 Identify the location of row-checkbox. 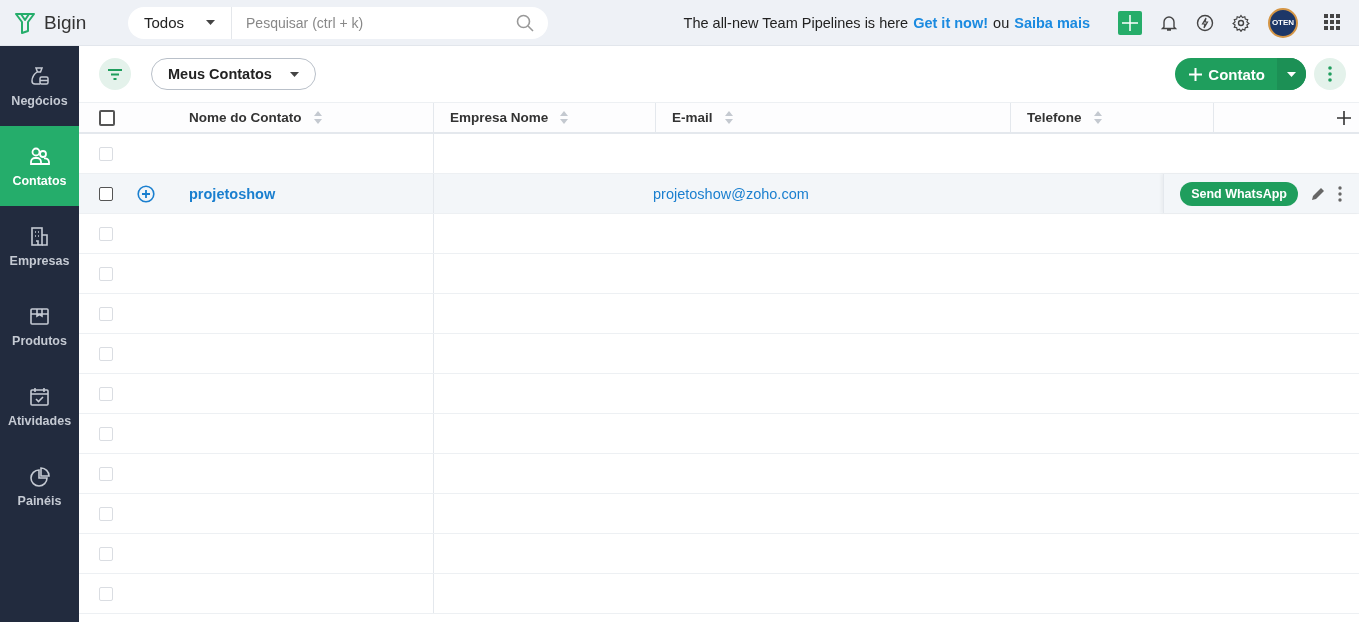
(106, 193).